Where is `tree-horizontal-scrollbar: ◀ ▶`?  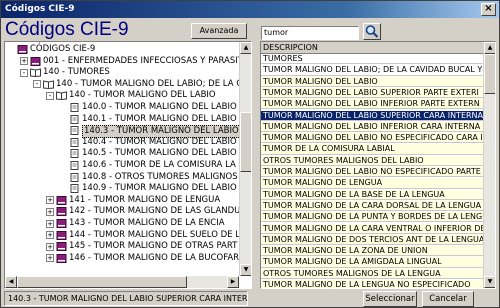
tree-horizontal-scrollbar: ◀ ▶ is located at coordinates (122, 282).